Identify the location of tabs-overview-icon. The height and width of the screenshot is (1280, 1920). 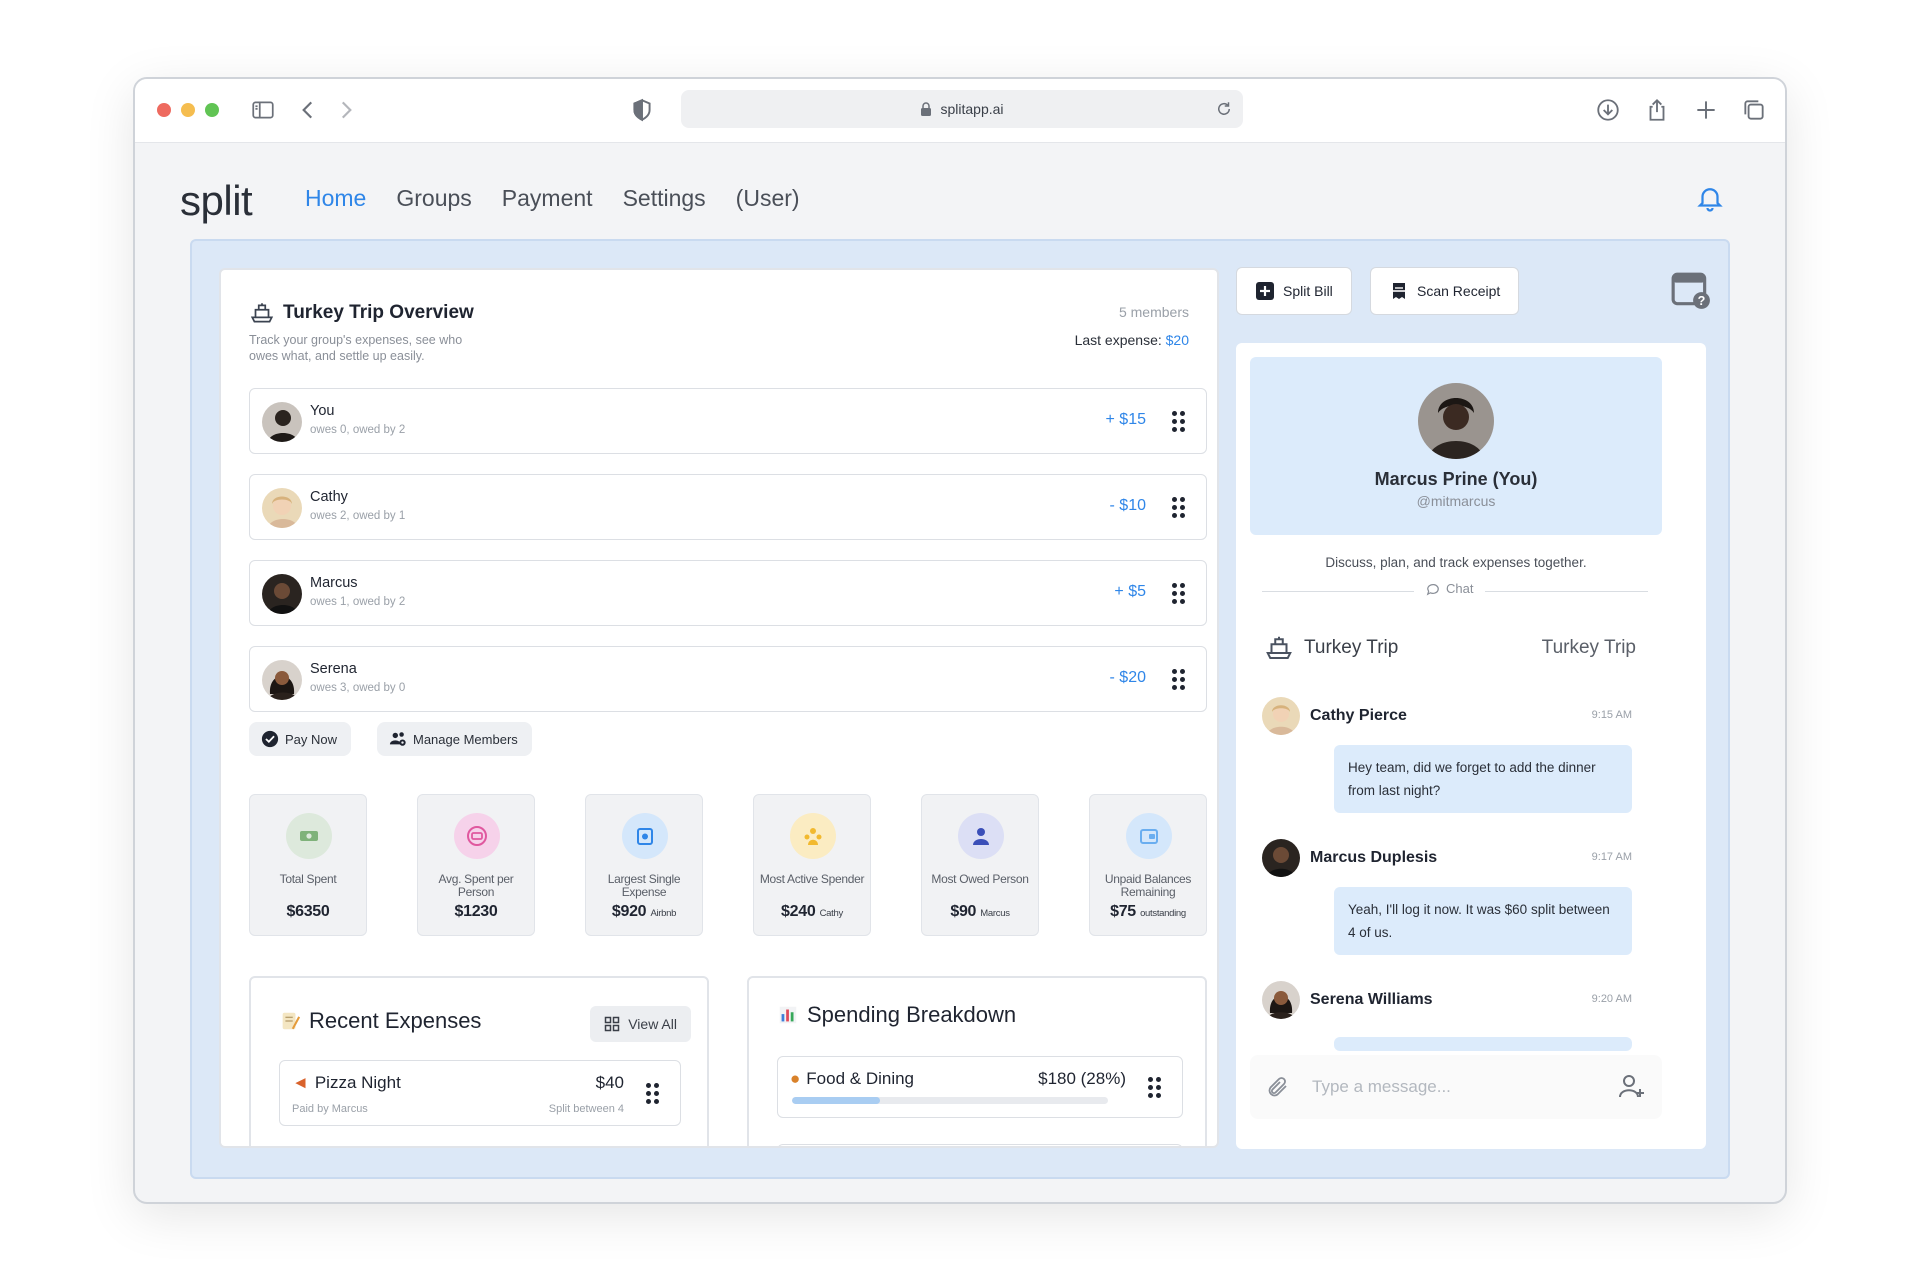
(1754, 110).